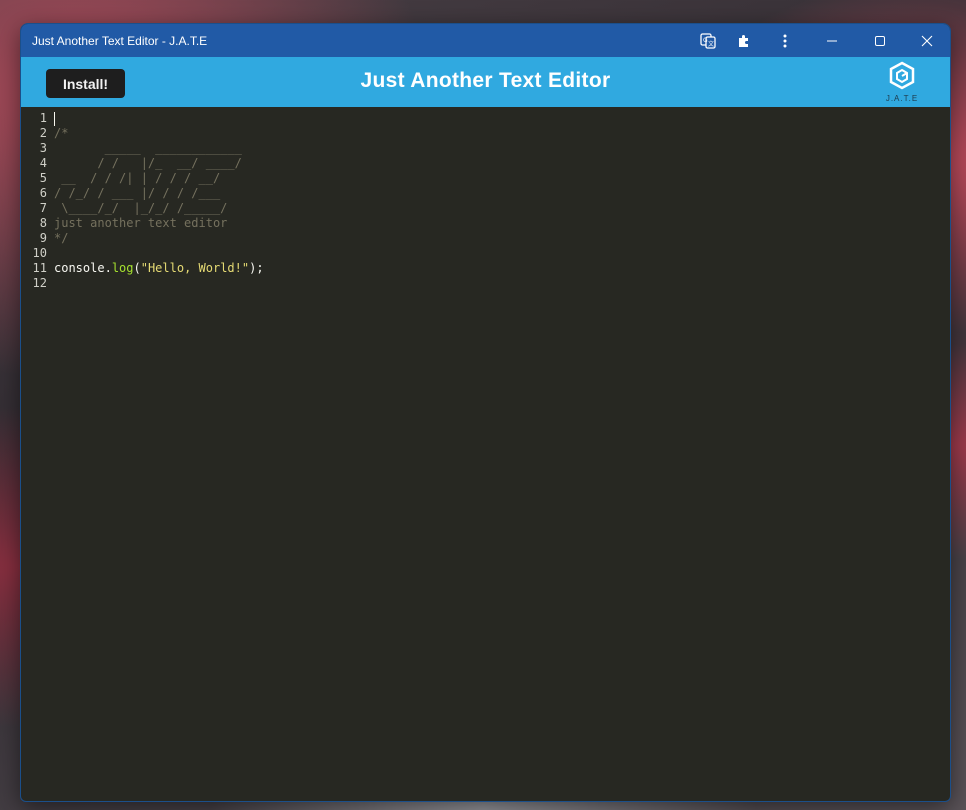  I want to click on line-number: 7, so click(43, 208).